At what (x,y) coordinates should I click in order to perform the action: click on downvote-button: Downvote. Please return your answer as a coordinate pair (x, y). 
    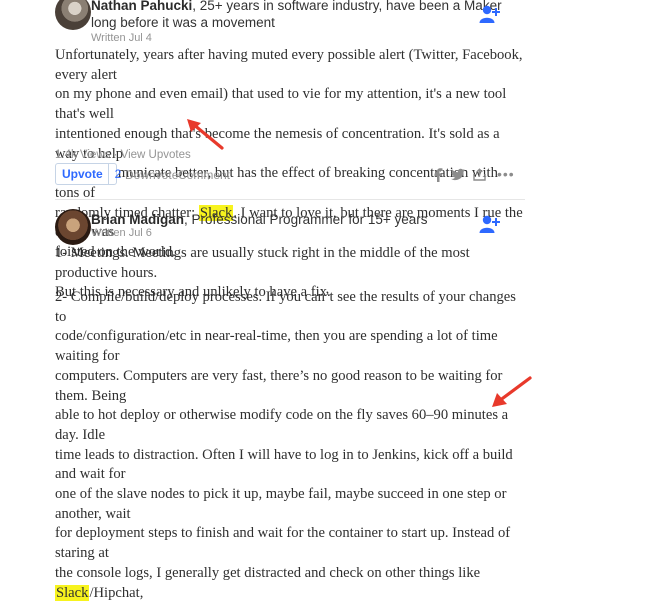
    Looking at the image, I should click on (151, 175).